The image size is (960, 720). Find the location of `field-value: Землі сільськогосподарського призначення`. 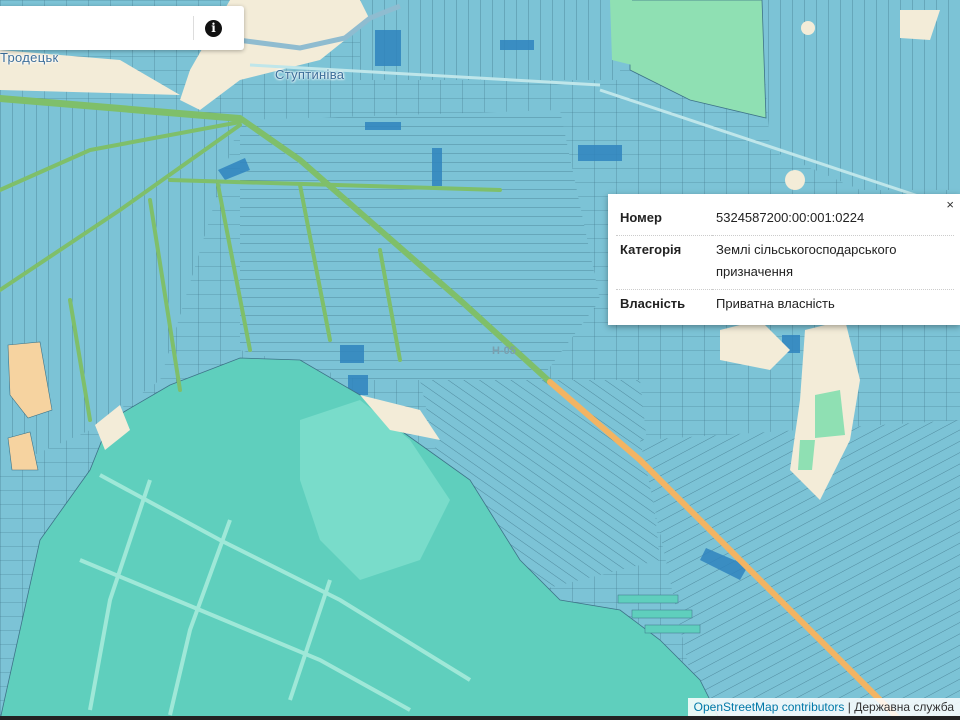

field-value: Землі сільськогосподарського призначення is located at coordinates (833, 262).